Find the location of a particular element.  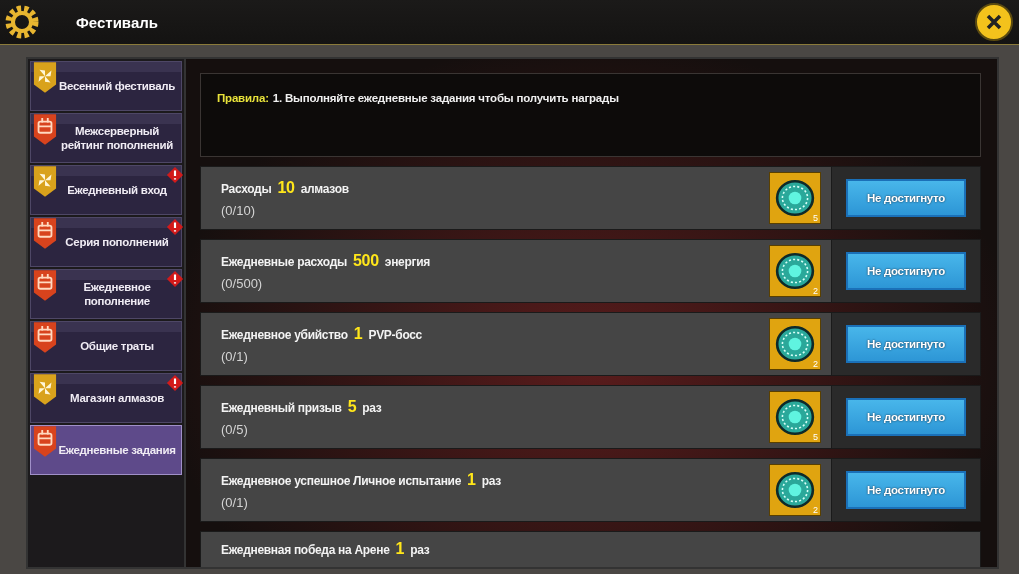

sidebar-item: Серия пополнений is located at coordinates (106, 242).